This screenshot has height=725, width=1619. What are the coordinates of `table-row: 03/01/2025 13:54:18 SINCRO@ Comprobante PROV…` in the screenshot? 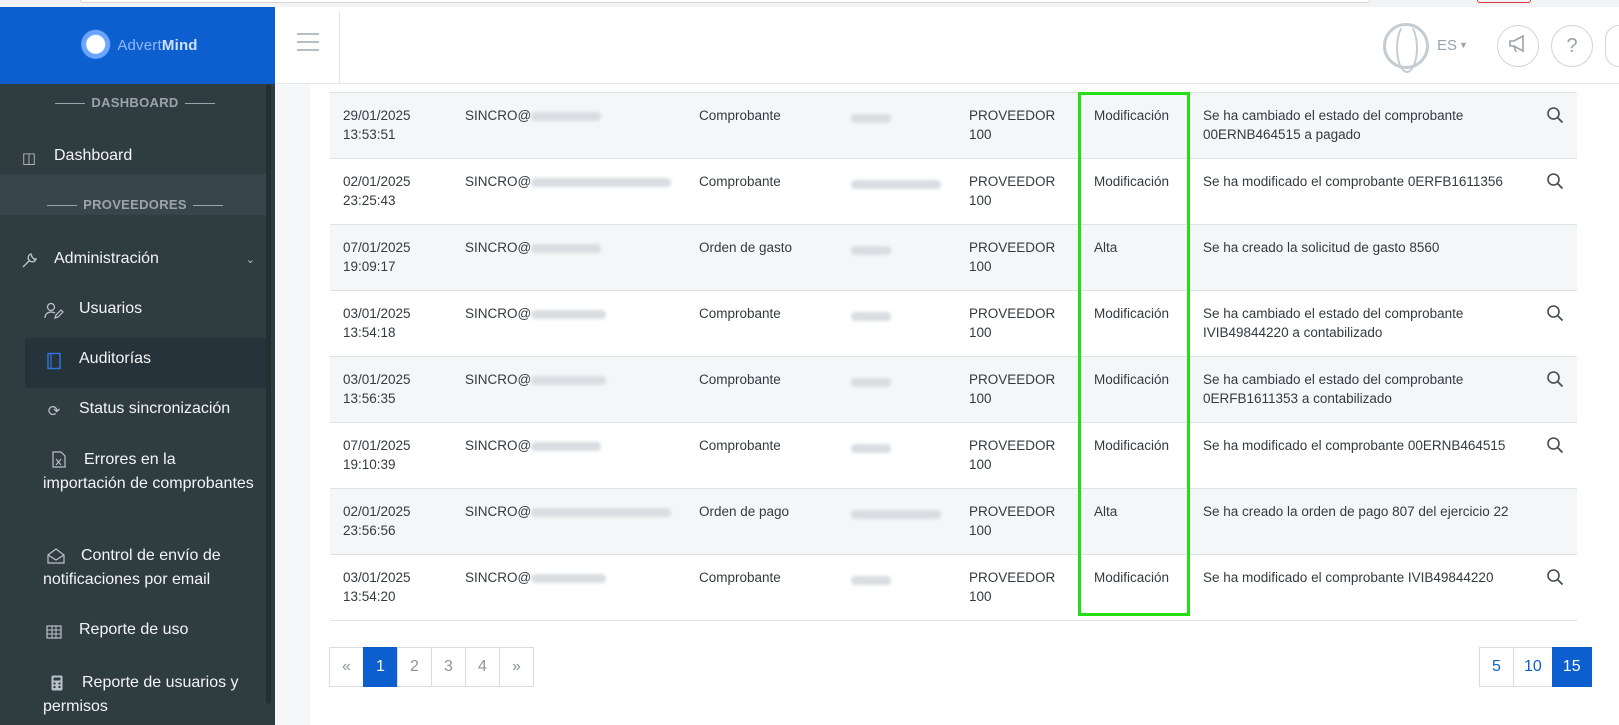 It's located at (953, 323).